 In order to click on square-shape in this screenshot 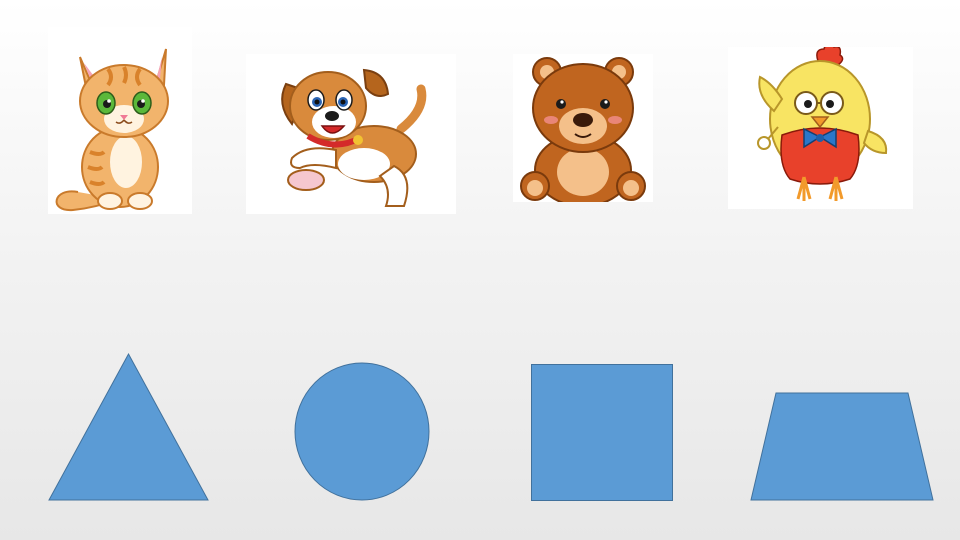, I will do `click(602, 432)`.